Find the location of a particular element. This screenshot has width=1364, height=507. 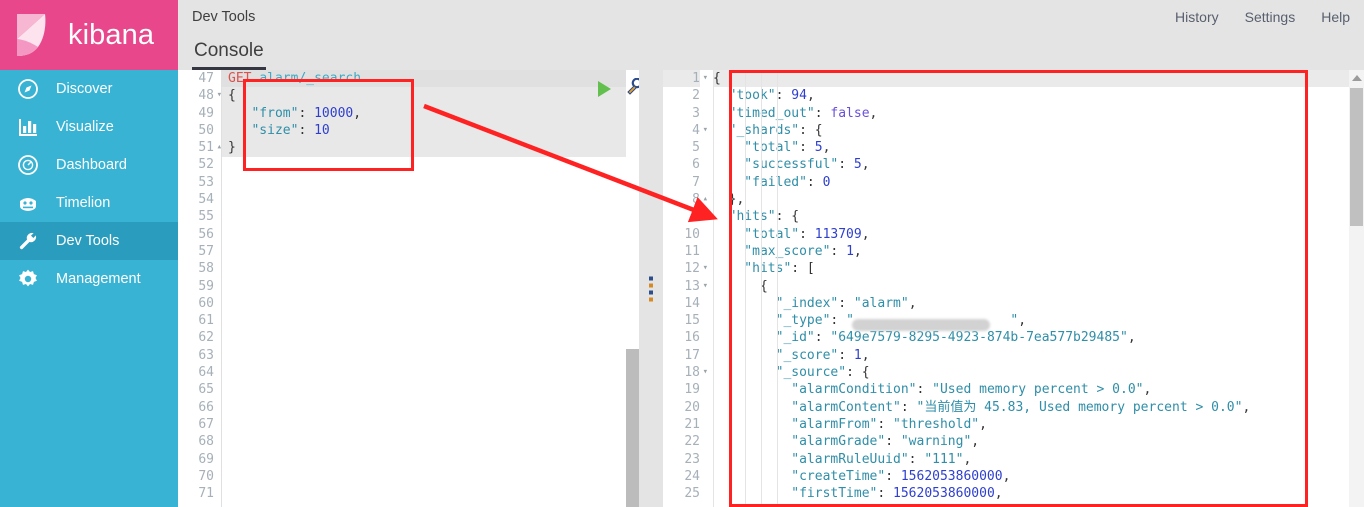

sidebar-item-dashboard: Dashboard is located at coordinates (89, 165).